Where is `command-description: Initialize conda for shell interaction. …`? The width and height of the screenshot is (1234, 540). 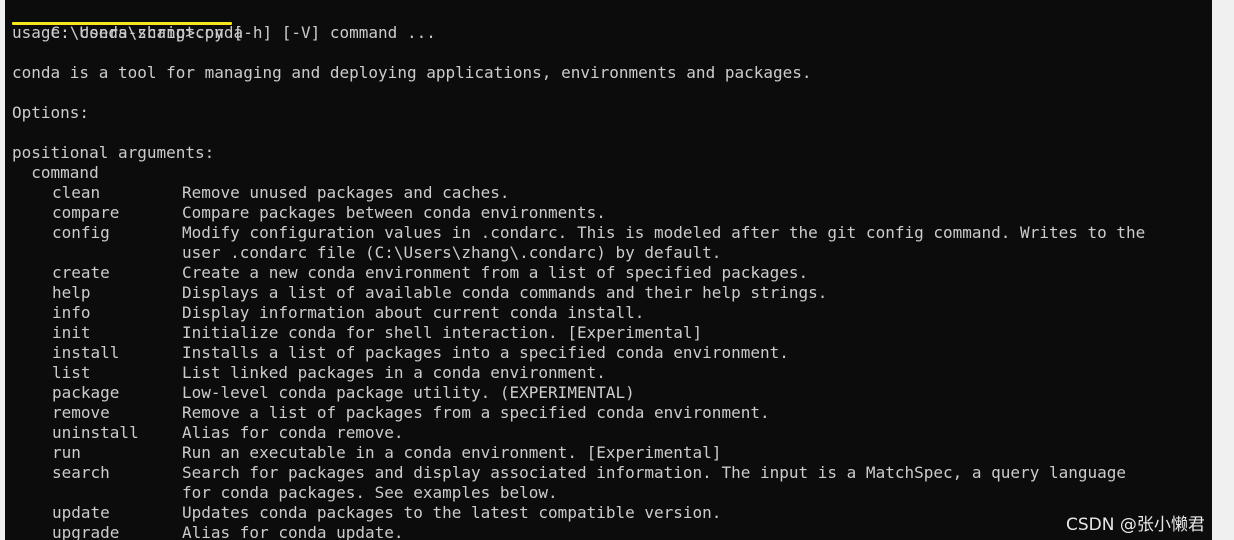 command-description: Initialize conda for shell interaction. … is located at coordinates (442, 332).